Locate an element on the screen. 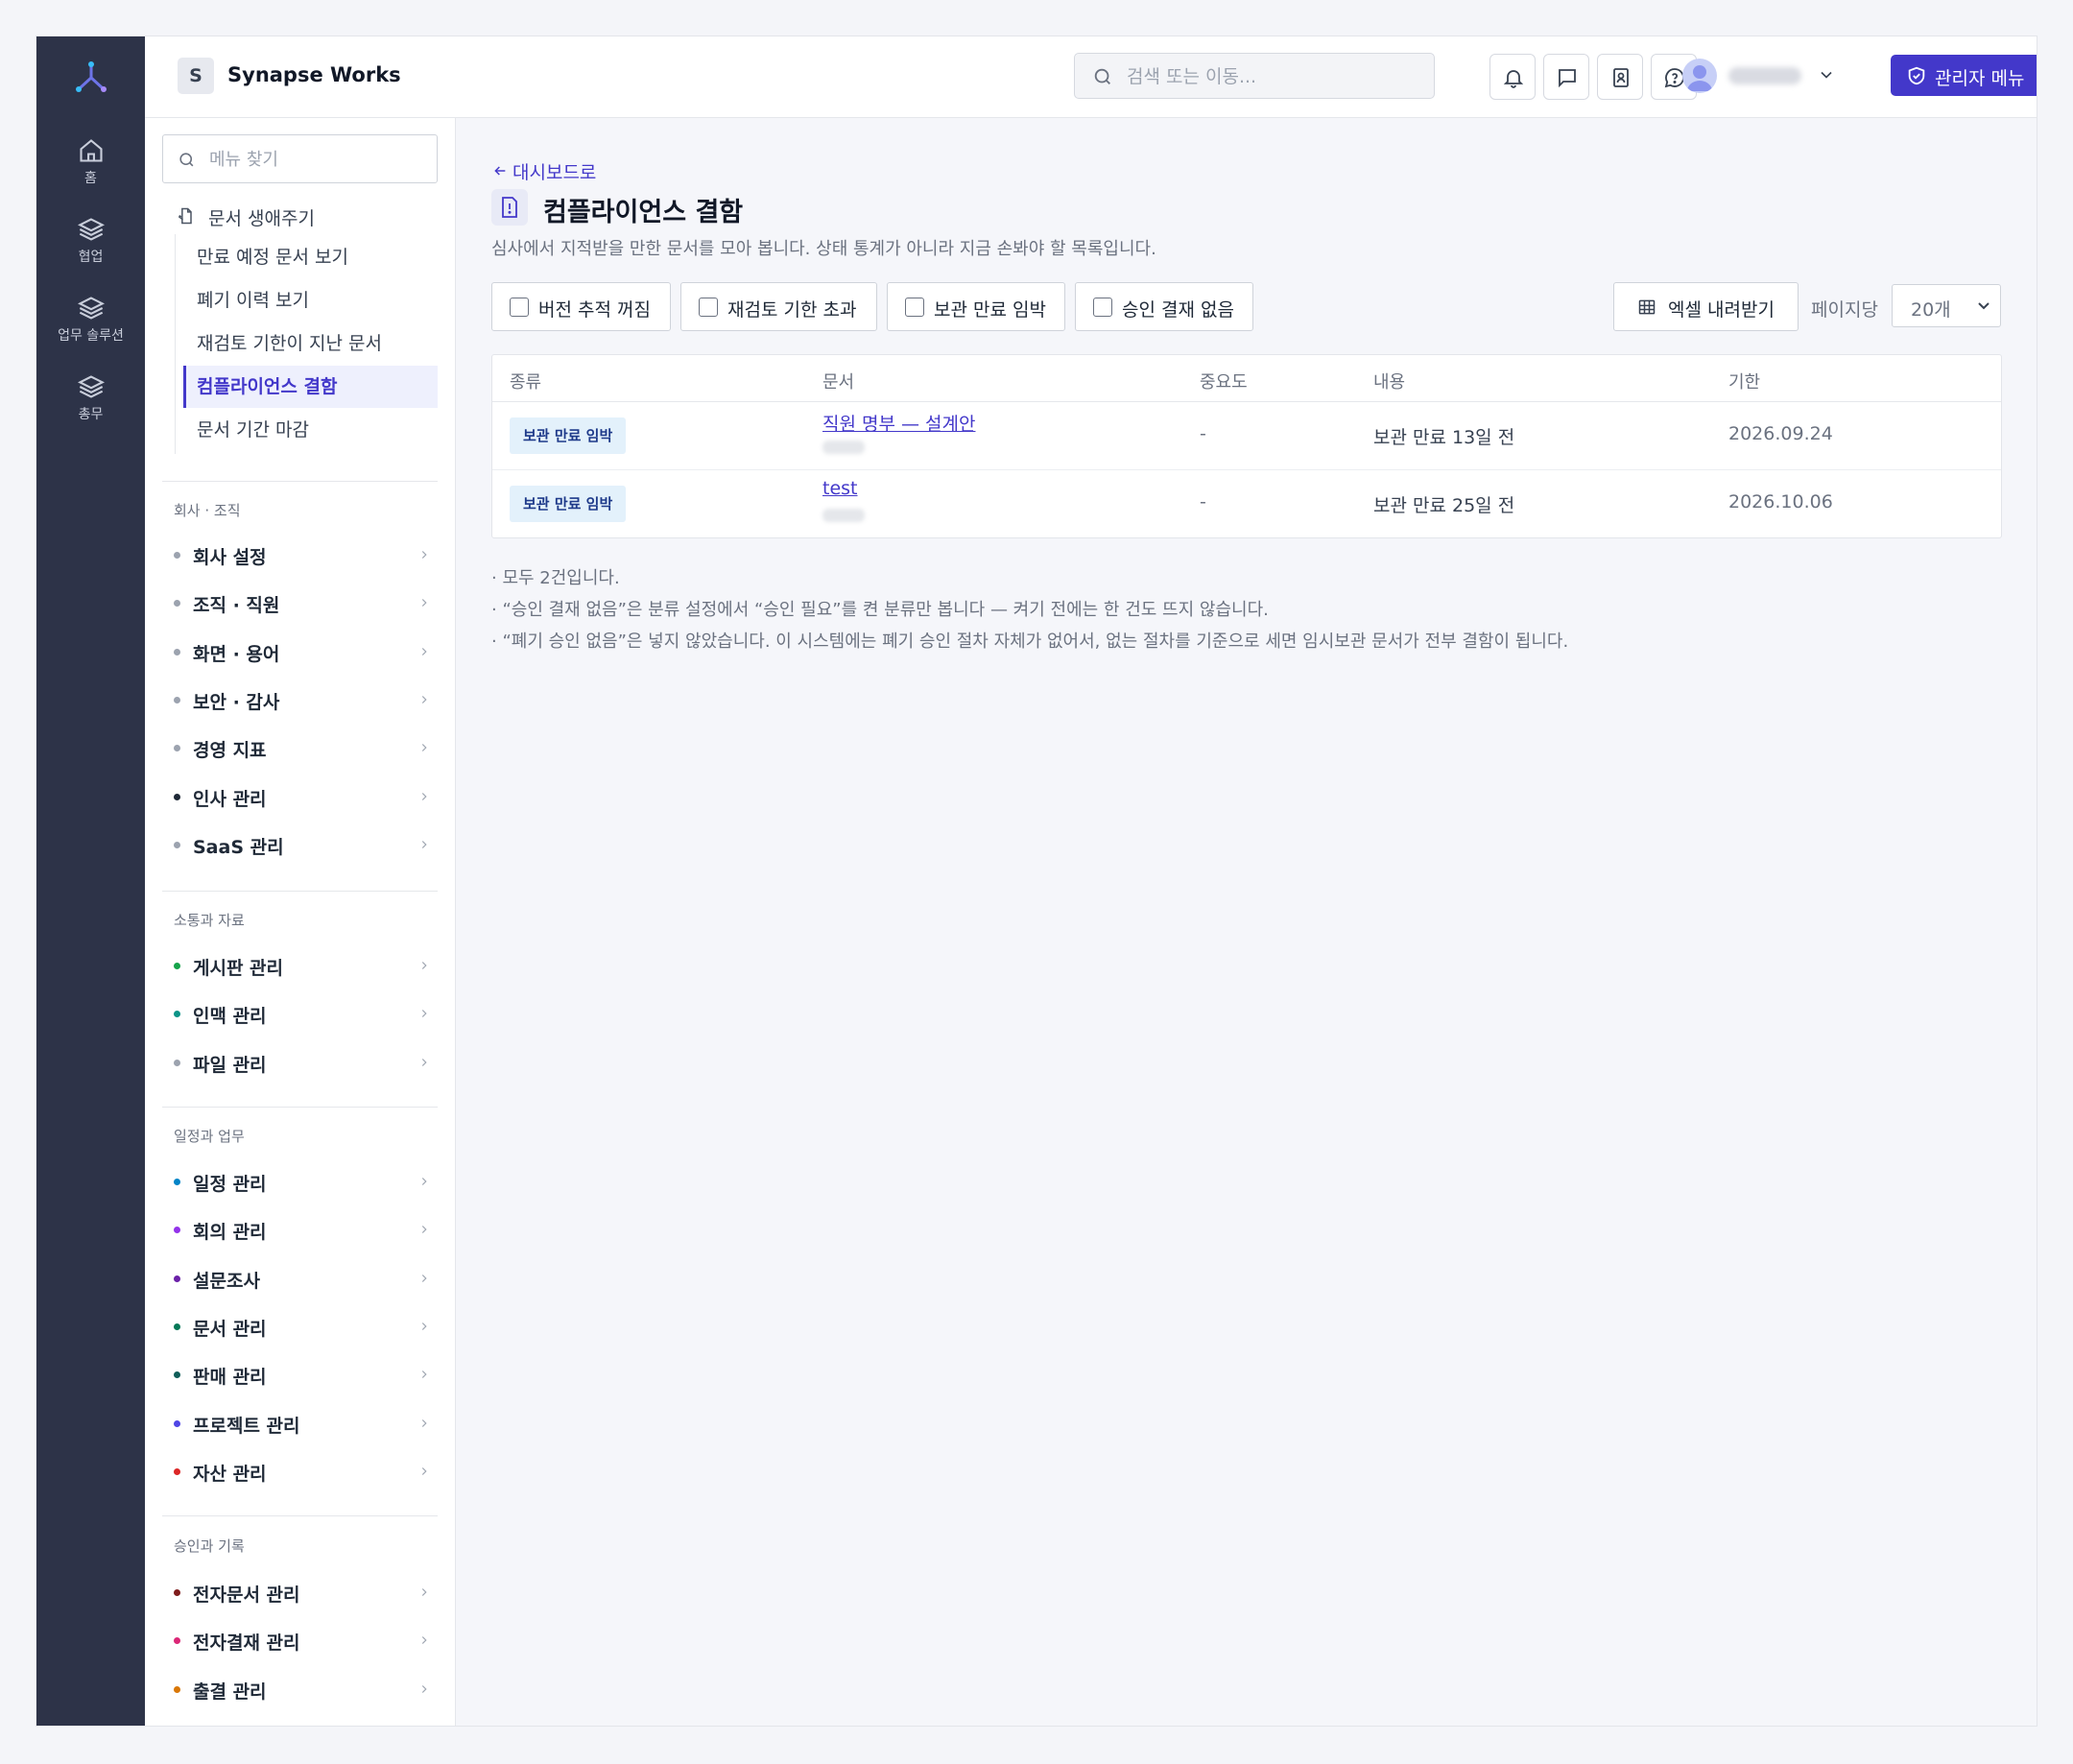 Image resolution: width=2073 pixels, height=1764 pixels. filter-review-overdue: 재검토 기한 초과 is located at coordinates (778, 306).